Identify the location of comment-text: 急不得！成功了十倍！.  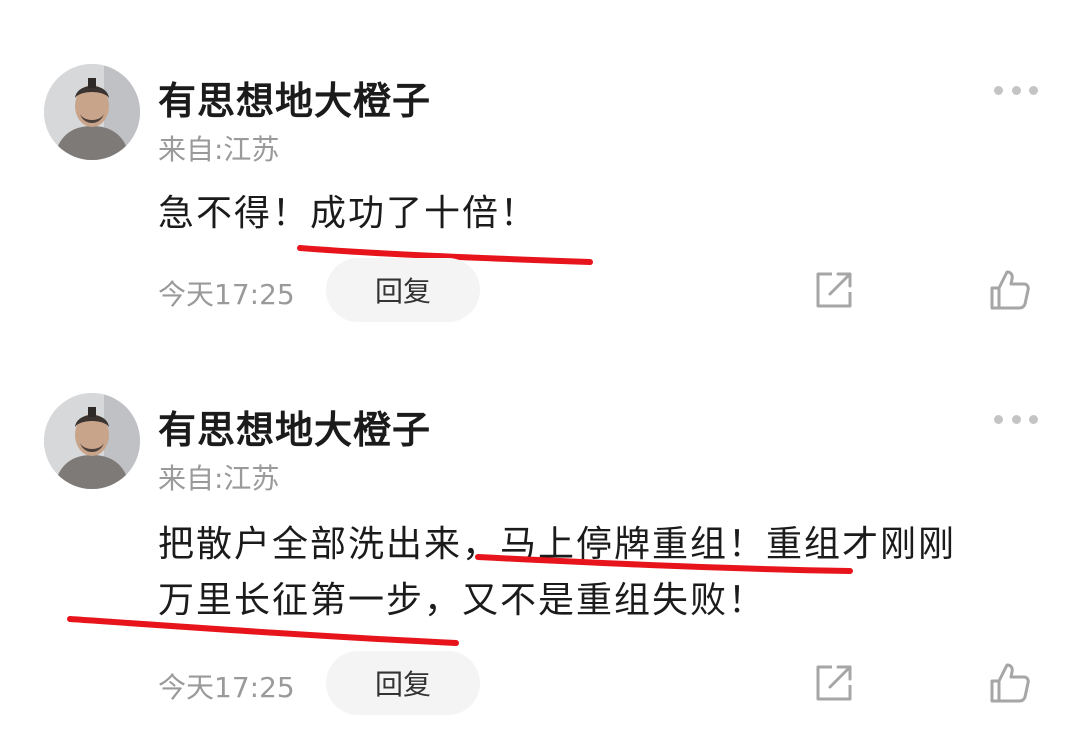
(348, 214).